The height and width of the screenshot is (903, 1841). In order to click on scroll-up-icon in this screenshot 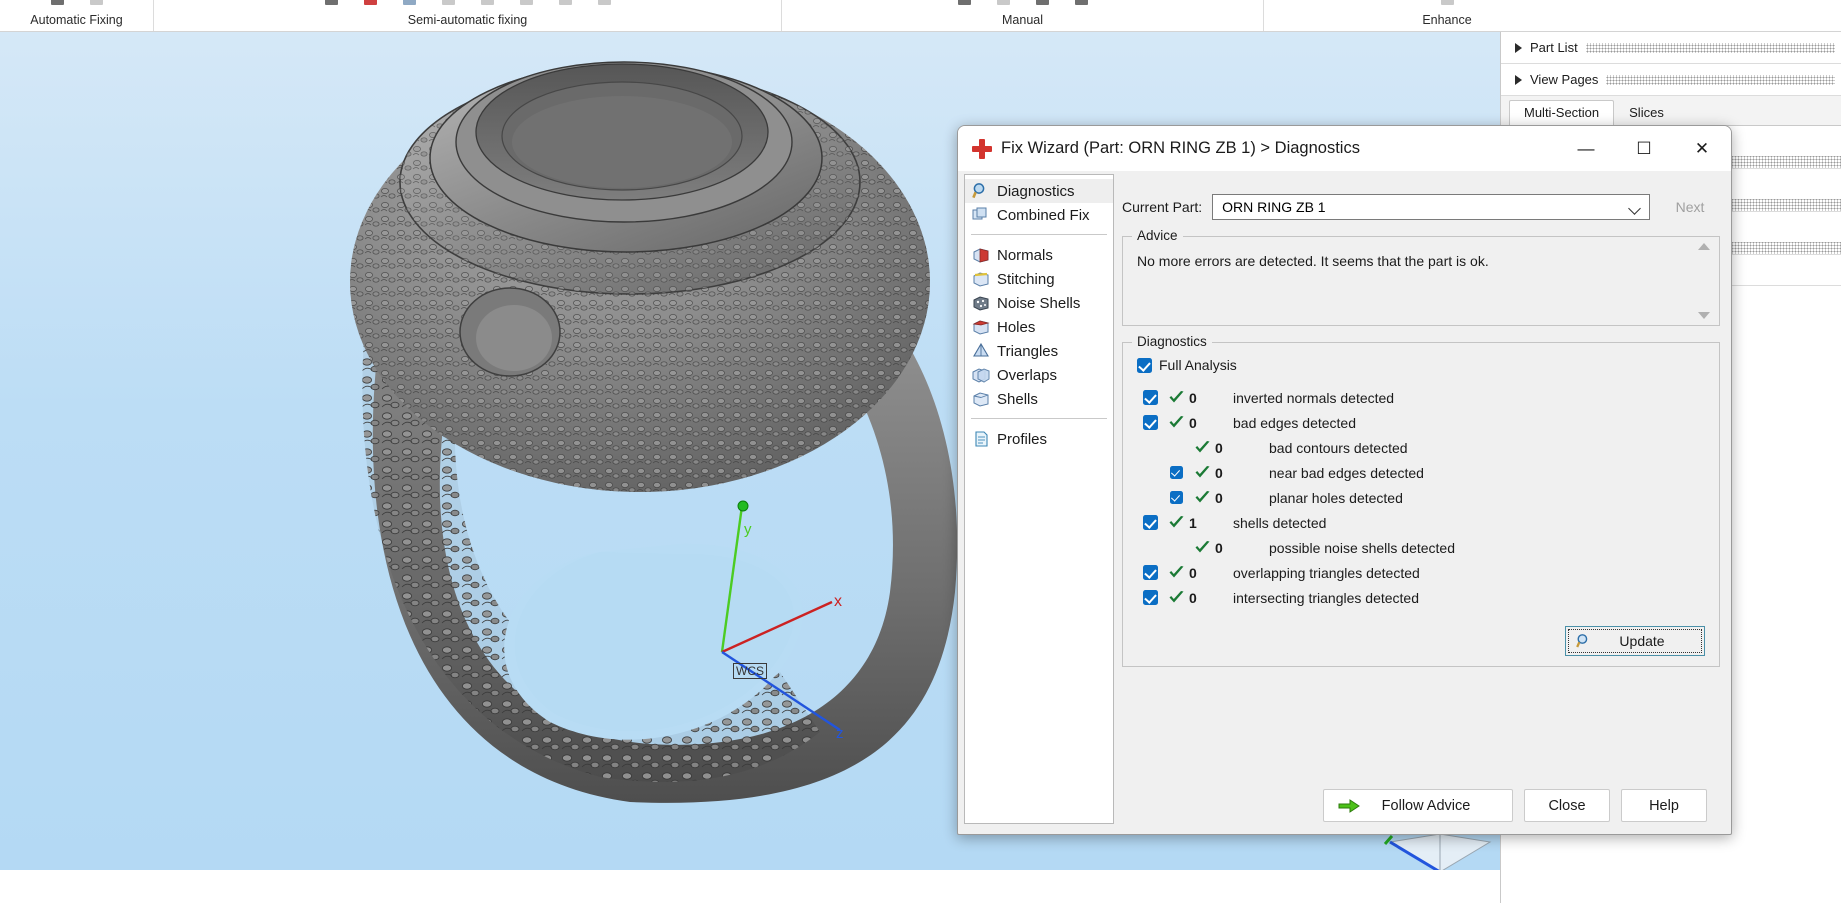, I will do `click(1704, 246)`.